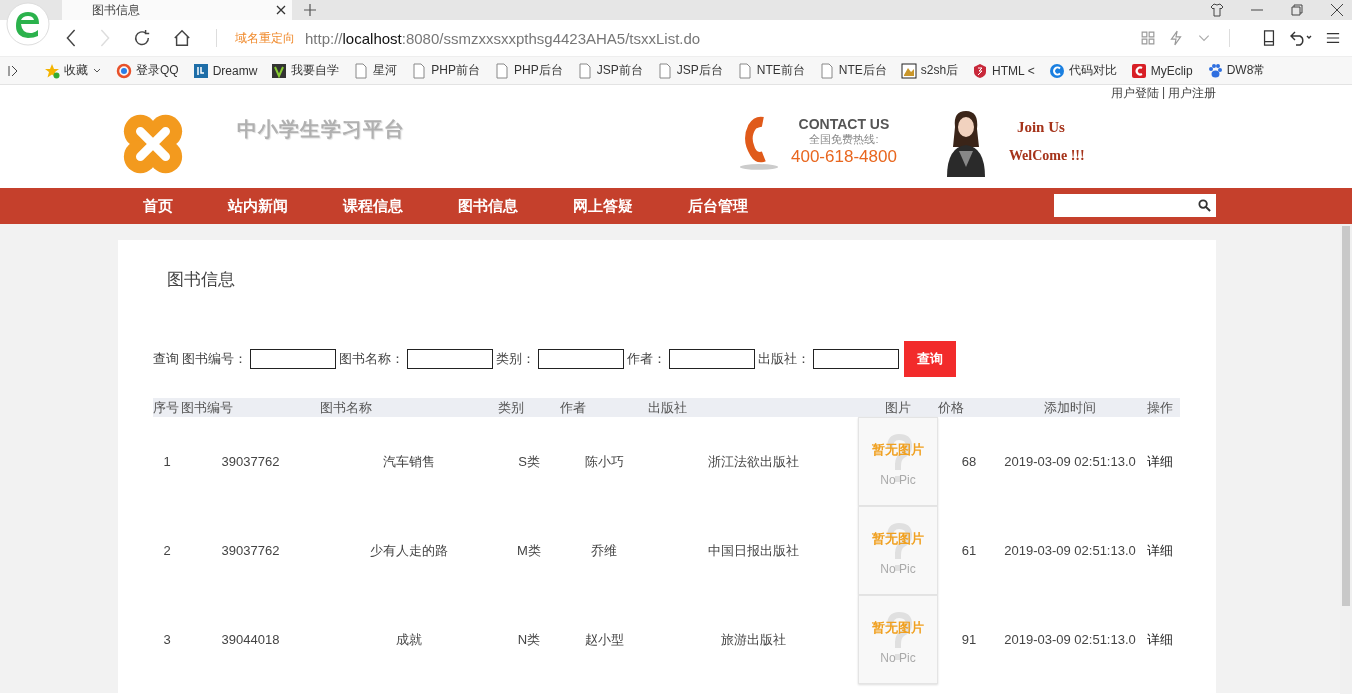 This screenshot has width=1352, height=694. What do you see at coordinates (604, 550) in the screenshot?
I see `table-cell: 乔维` at bounding box center [604, 550].